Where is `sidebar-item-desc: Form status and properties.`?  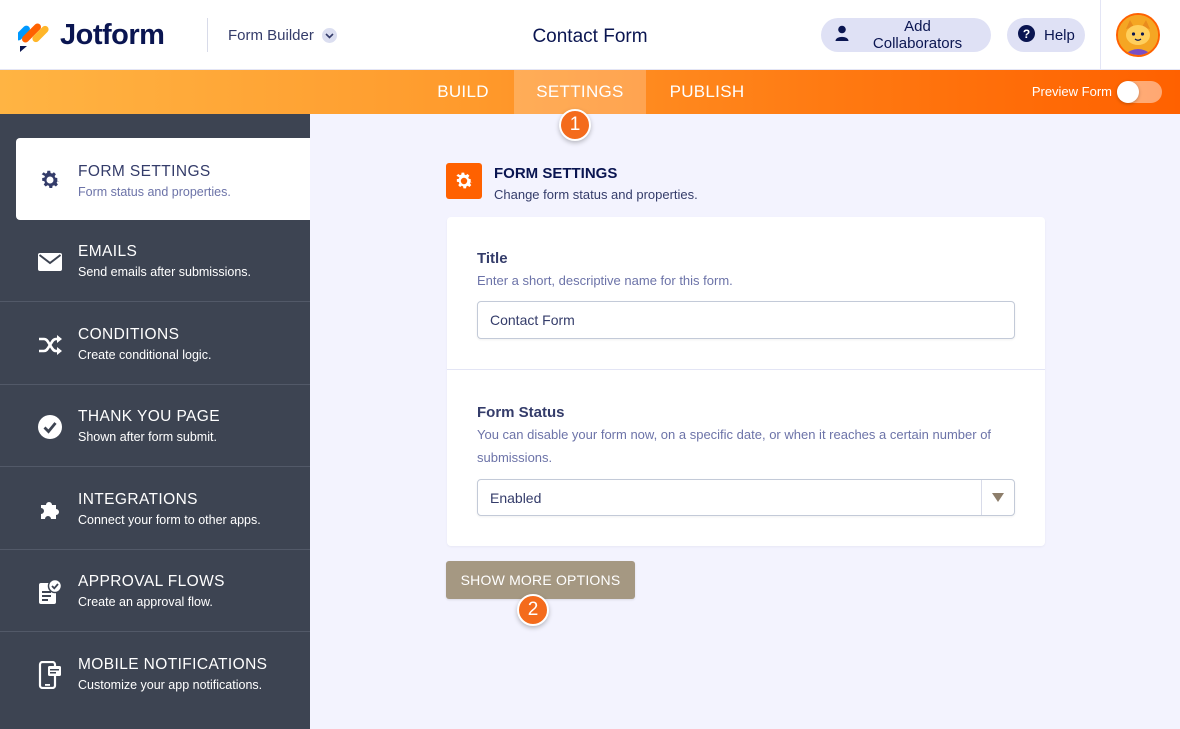 sidebar-item-desc: Form status and properties. is located at coordinates (154, 192).